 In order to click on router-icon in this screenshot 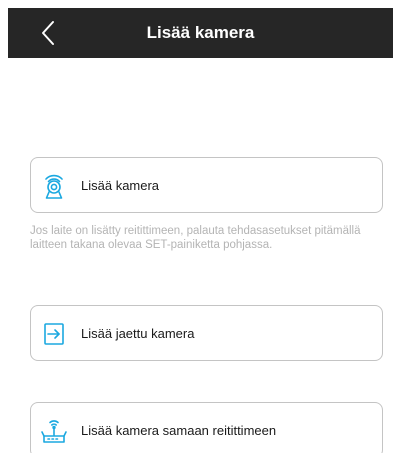, I will do `click(54, 431)`.